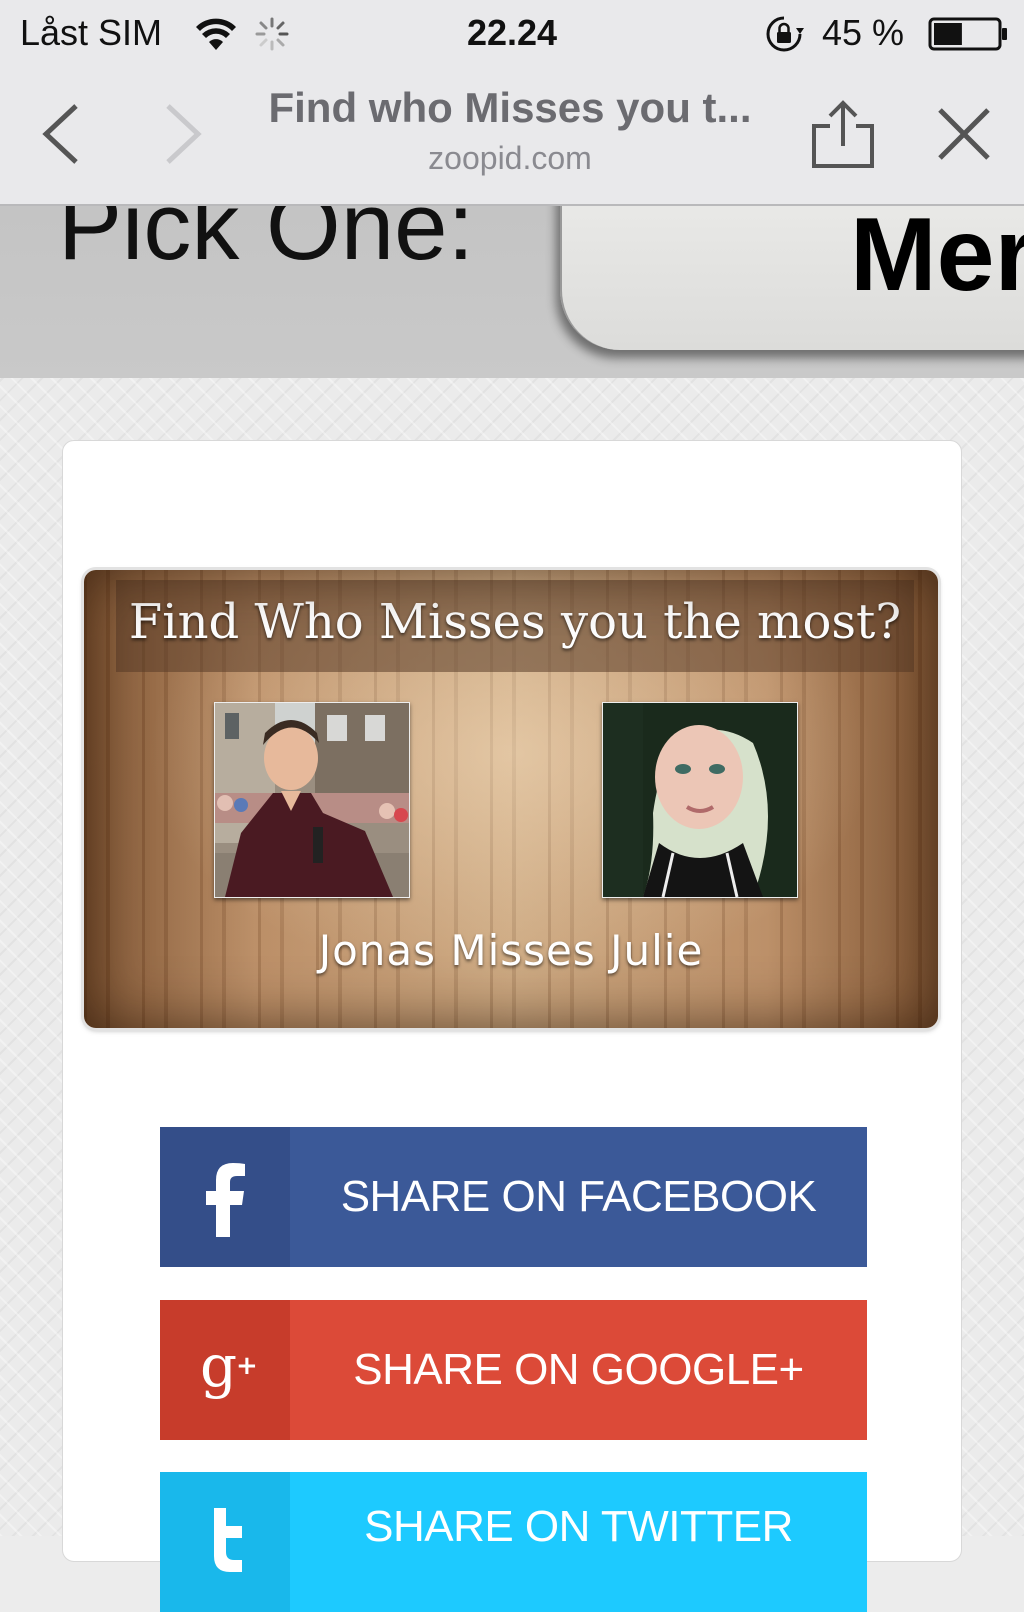 The image size is (1024, 1612). I want to click on loading-spinner-icon, so click(272, 34).